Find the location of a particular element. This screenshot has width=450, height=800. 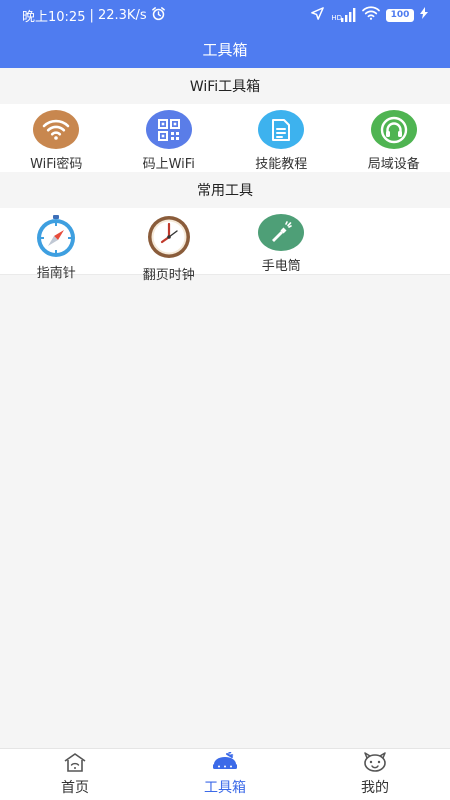

tool-label: 码上WiFi is located at coordinates (168, 164).